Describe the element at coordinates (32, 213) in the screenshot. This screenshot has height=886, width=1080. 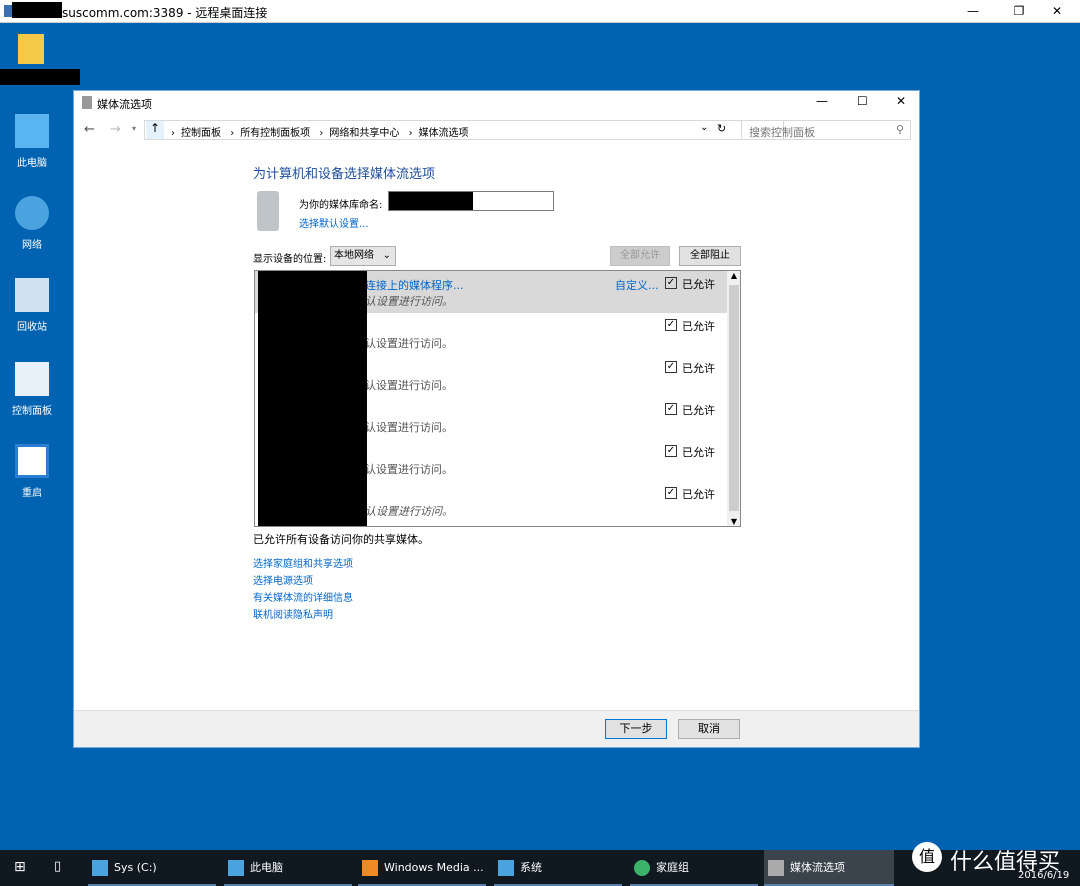
I see `network-icon` at that location.